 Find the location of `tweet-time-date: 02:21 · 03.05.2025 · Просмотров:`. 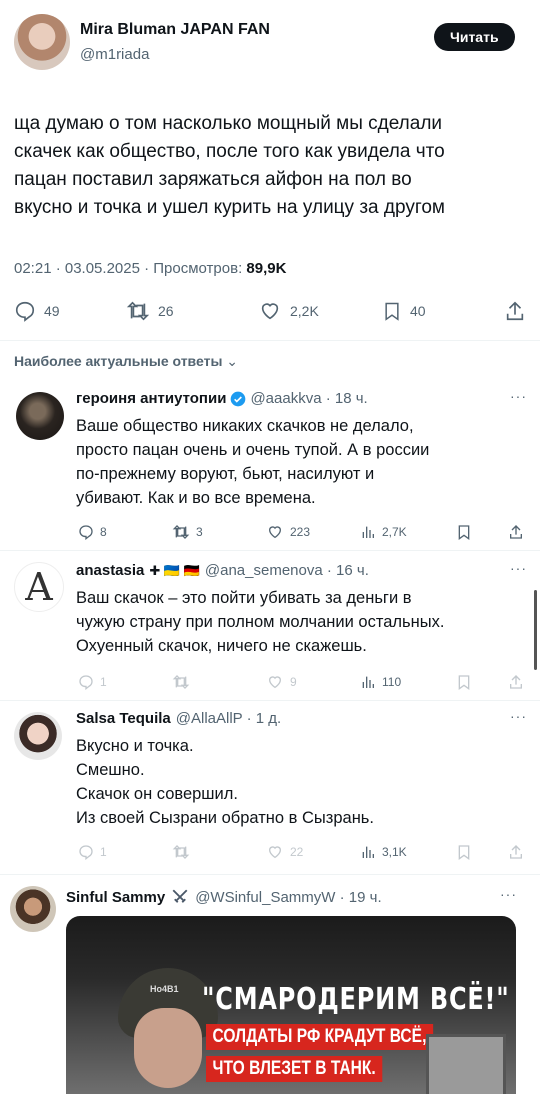

tweet-time-date: 02:21 · 03.05.2025 · Просмотров: is located at coordinates (130, 268).